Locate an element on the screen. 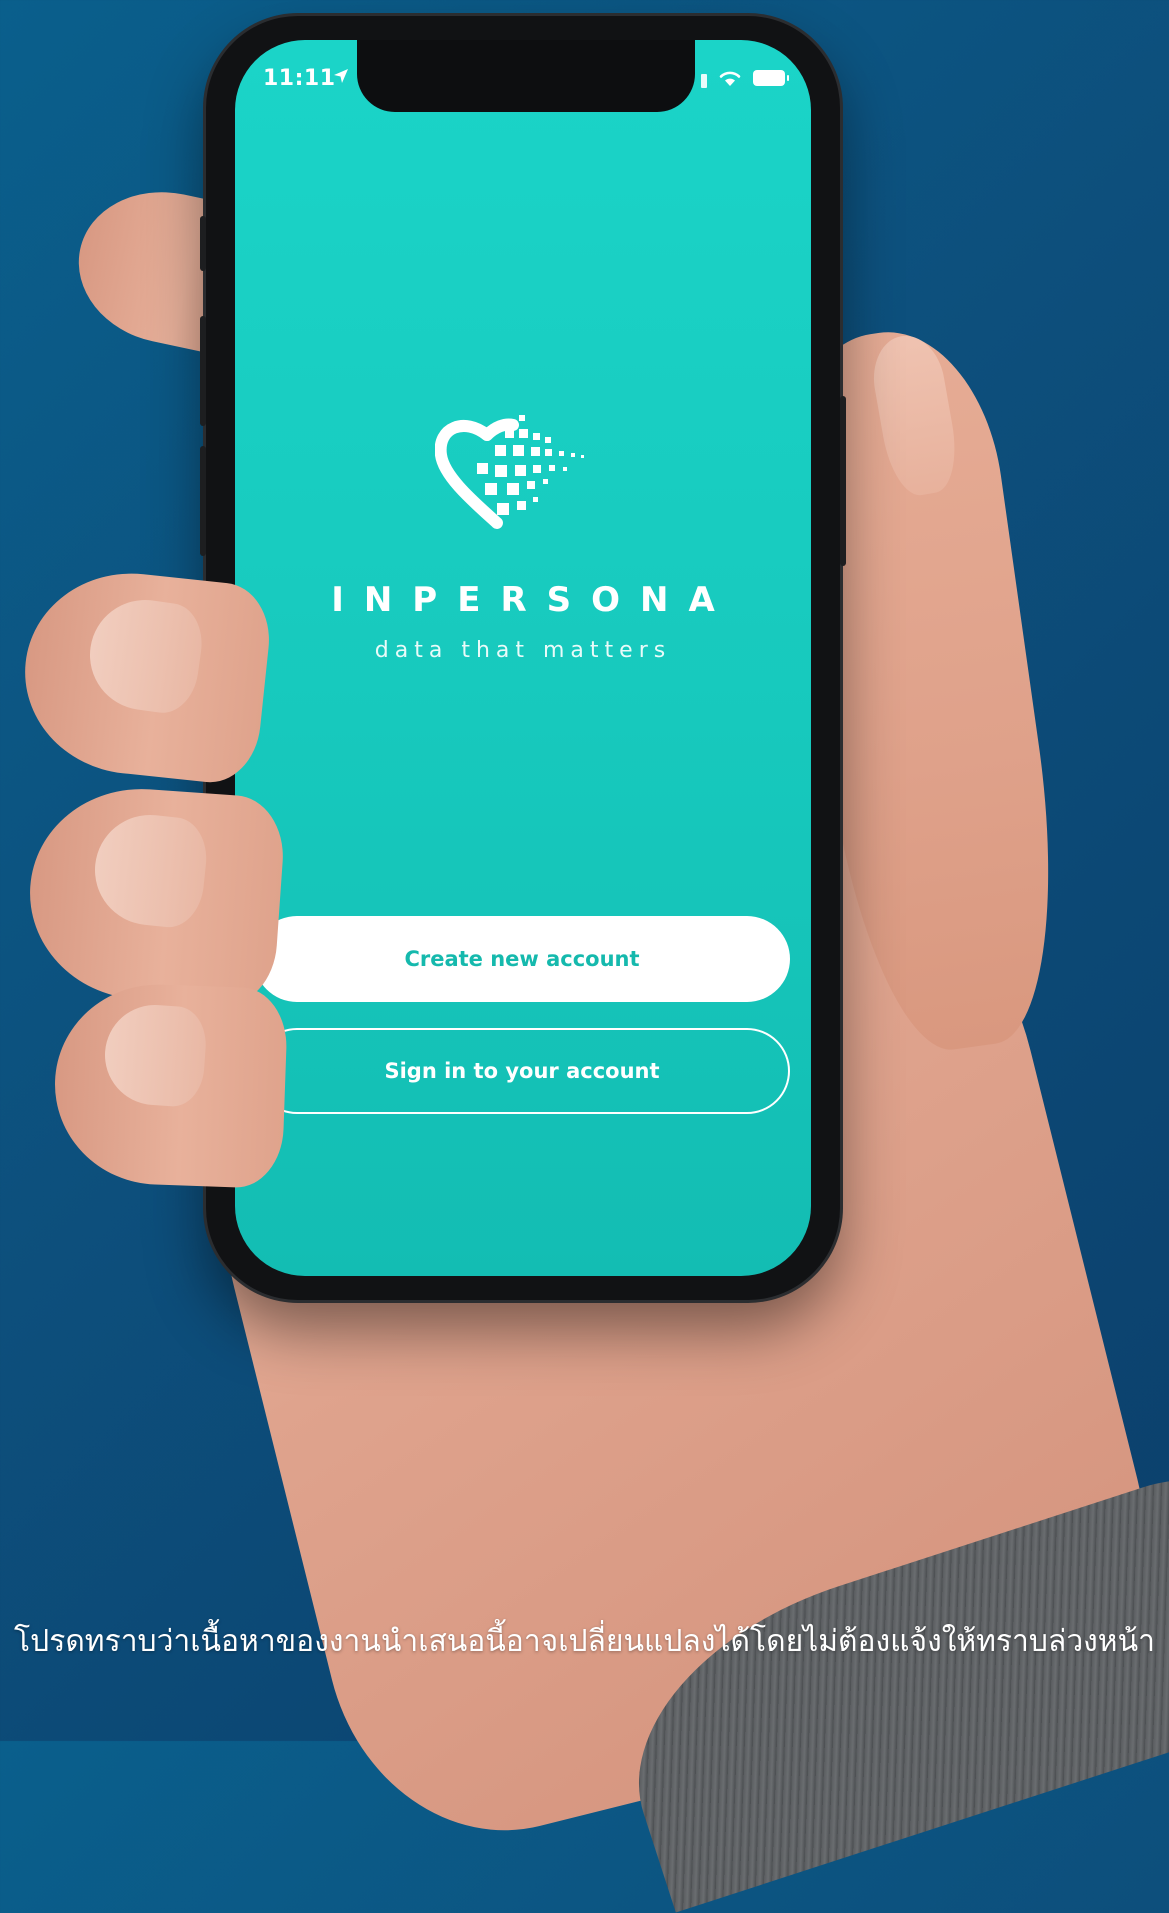 Image resolution: width=1169 pixels, height=1913 pixels. brand-tagline: data that matters is located at coordinates (523, 650).